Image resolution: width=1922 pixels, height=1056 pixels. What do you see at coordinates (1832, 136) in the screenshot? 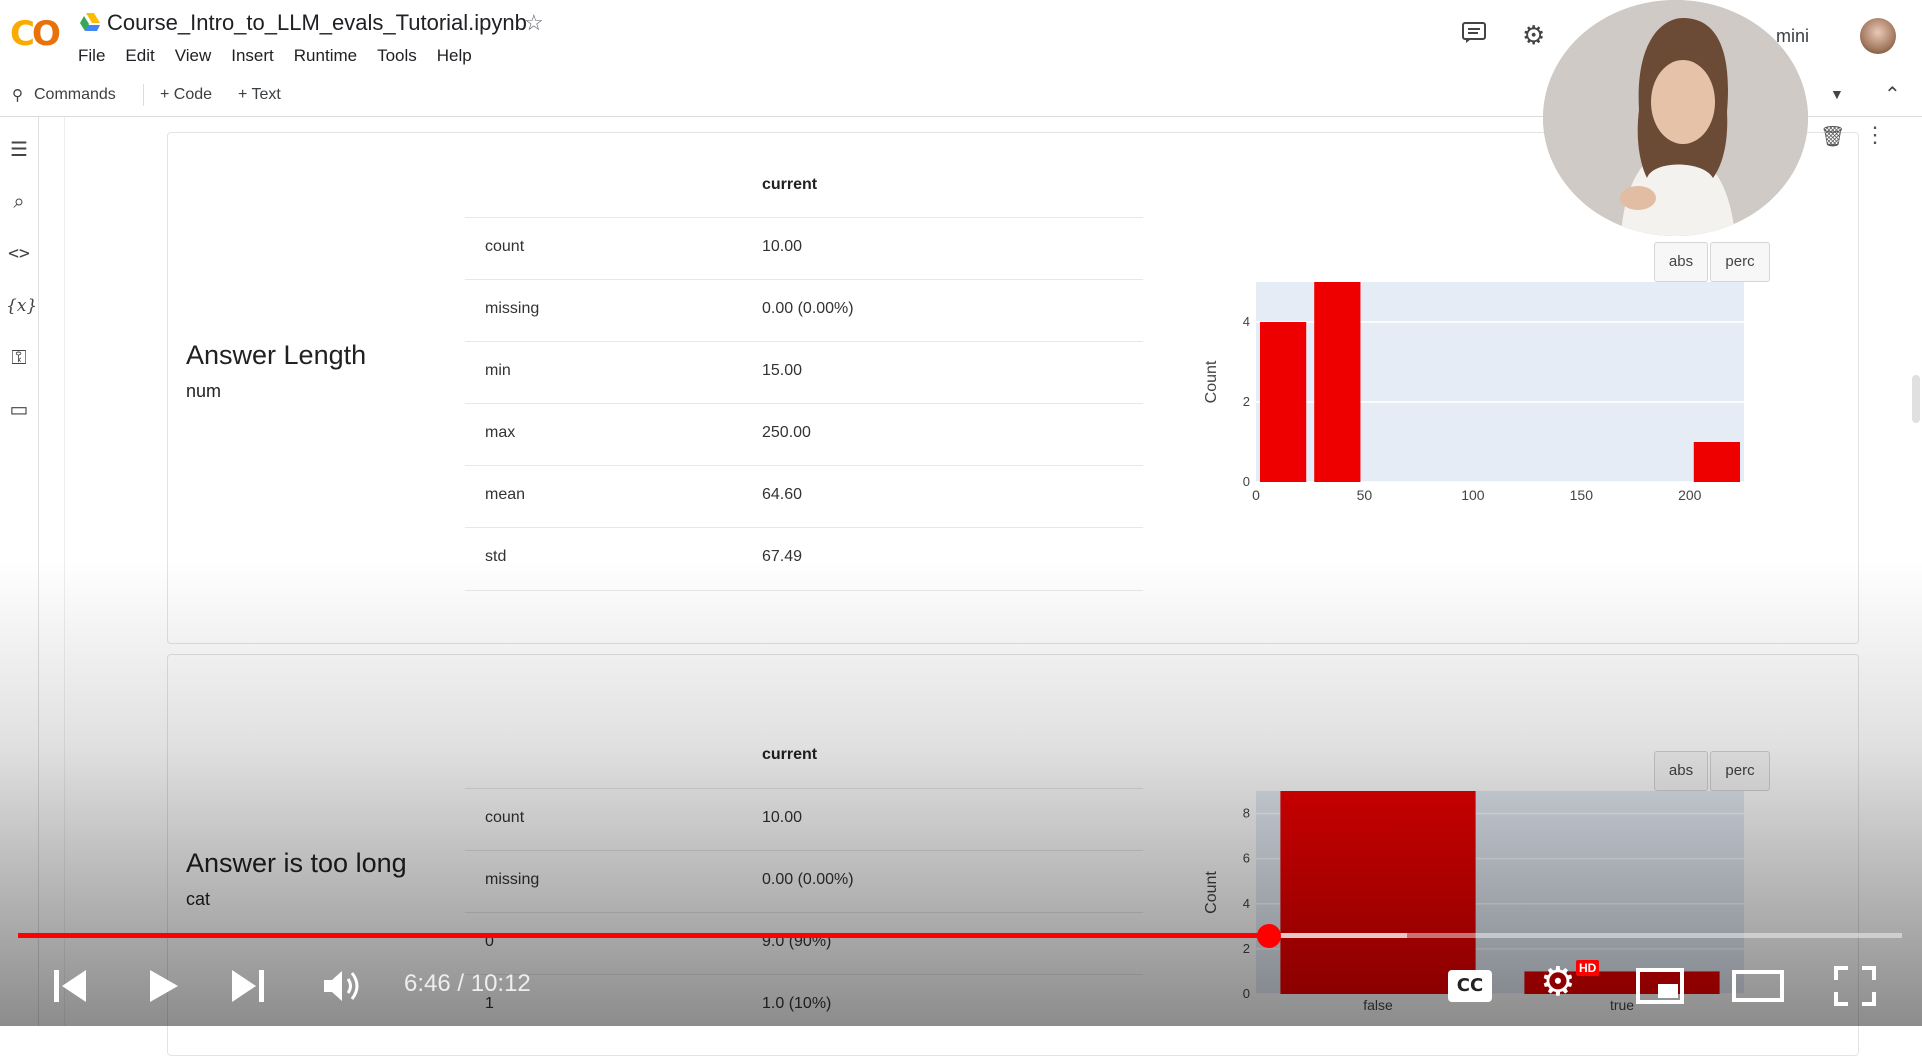
I see `delete-icon: 🗑` at bounding box center [1832, 136].